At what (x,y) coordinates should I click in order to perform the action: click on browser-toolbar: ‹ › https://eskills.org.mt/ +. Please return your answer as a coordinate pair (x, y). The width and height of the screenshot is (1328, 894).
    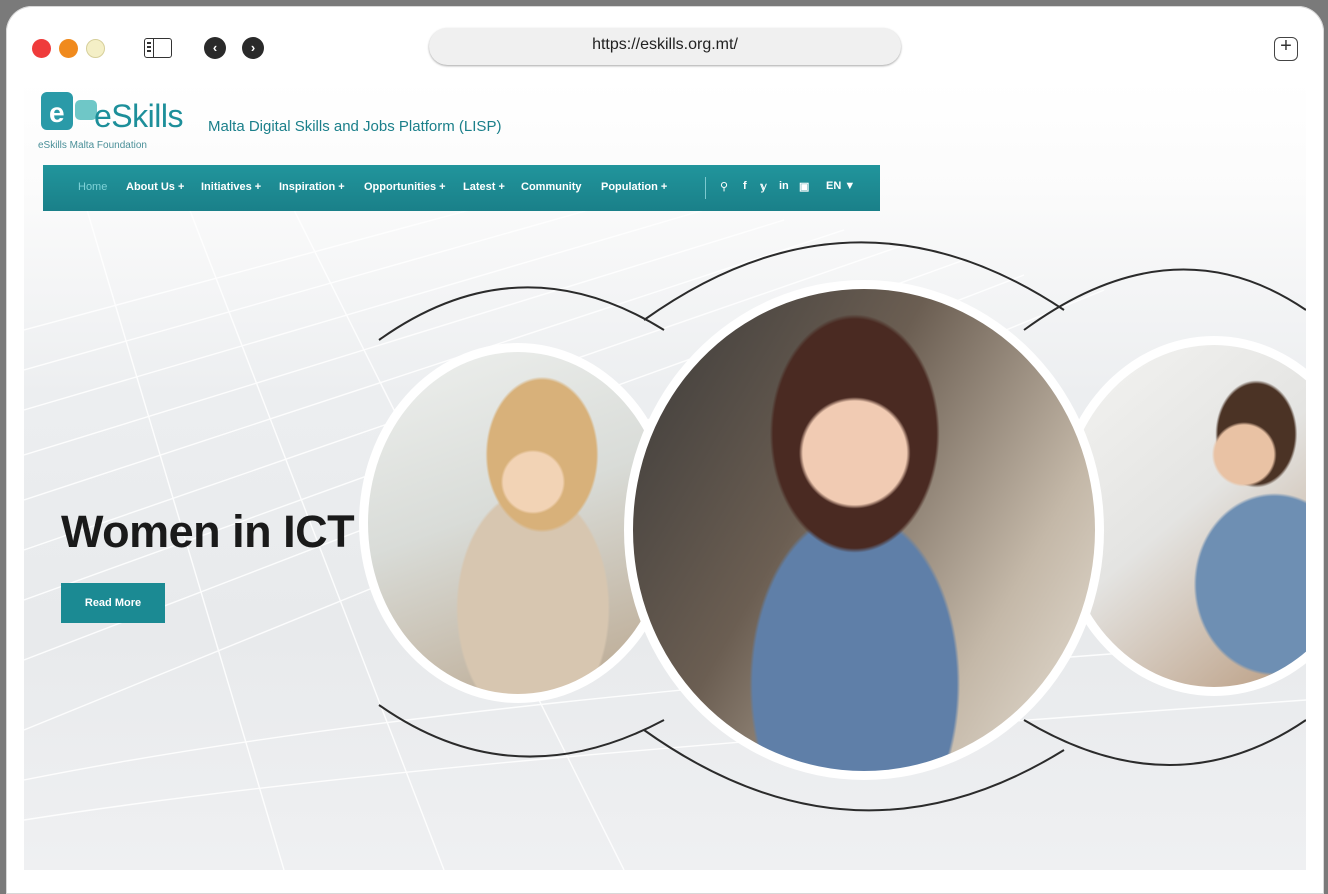
    Looking at the image, I should click on (665, 46).